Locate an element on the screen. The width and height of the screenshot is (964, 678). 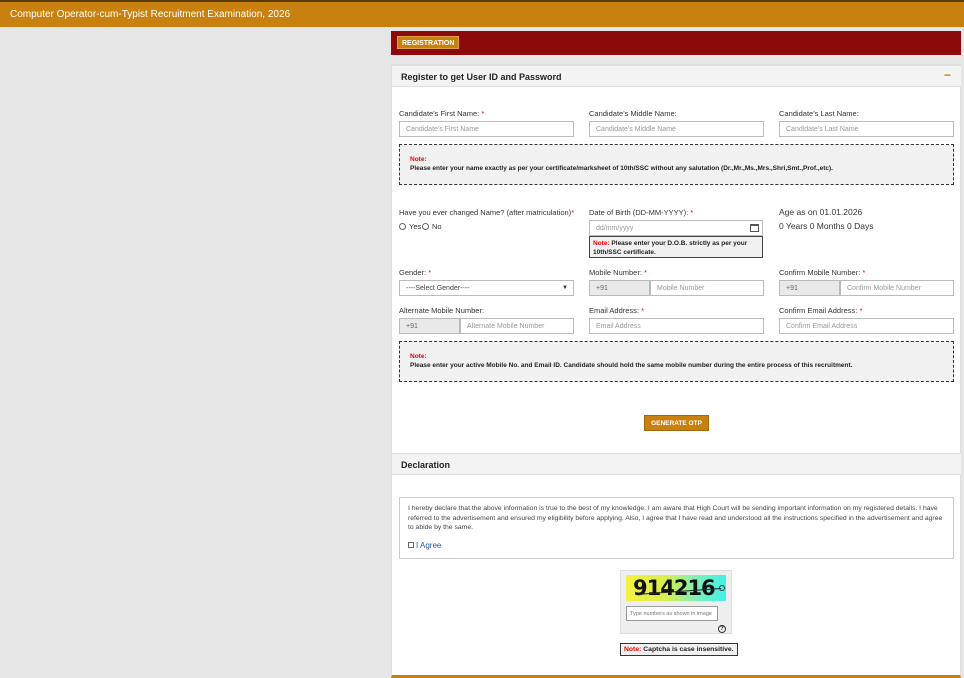
note-label: Note: is located at coordinates (418, 159).